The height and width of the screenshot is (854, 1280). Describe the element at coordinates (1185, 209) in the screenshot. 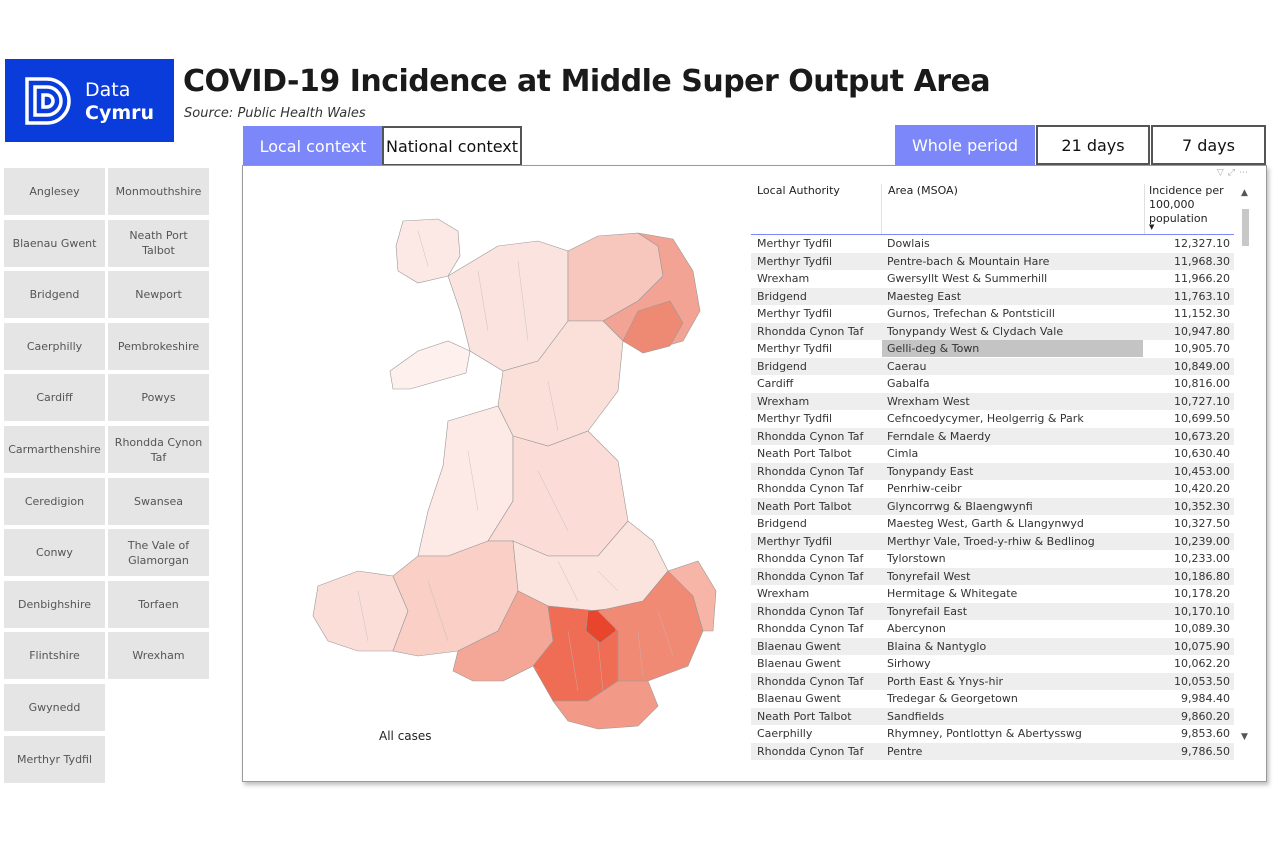

I see `column-header-incidence: Incidence per 100,000 population` at that location.